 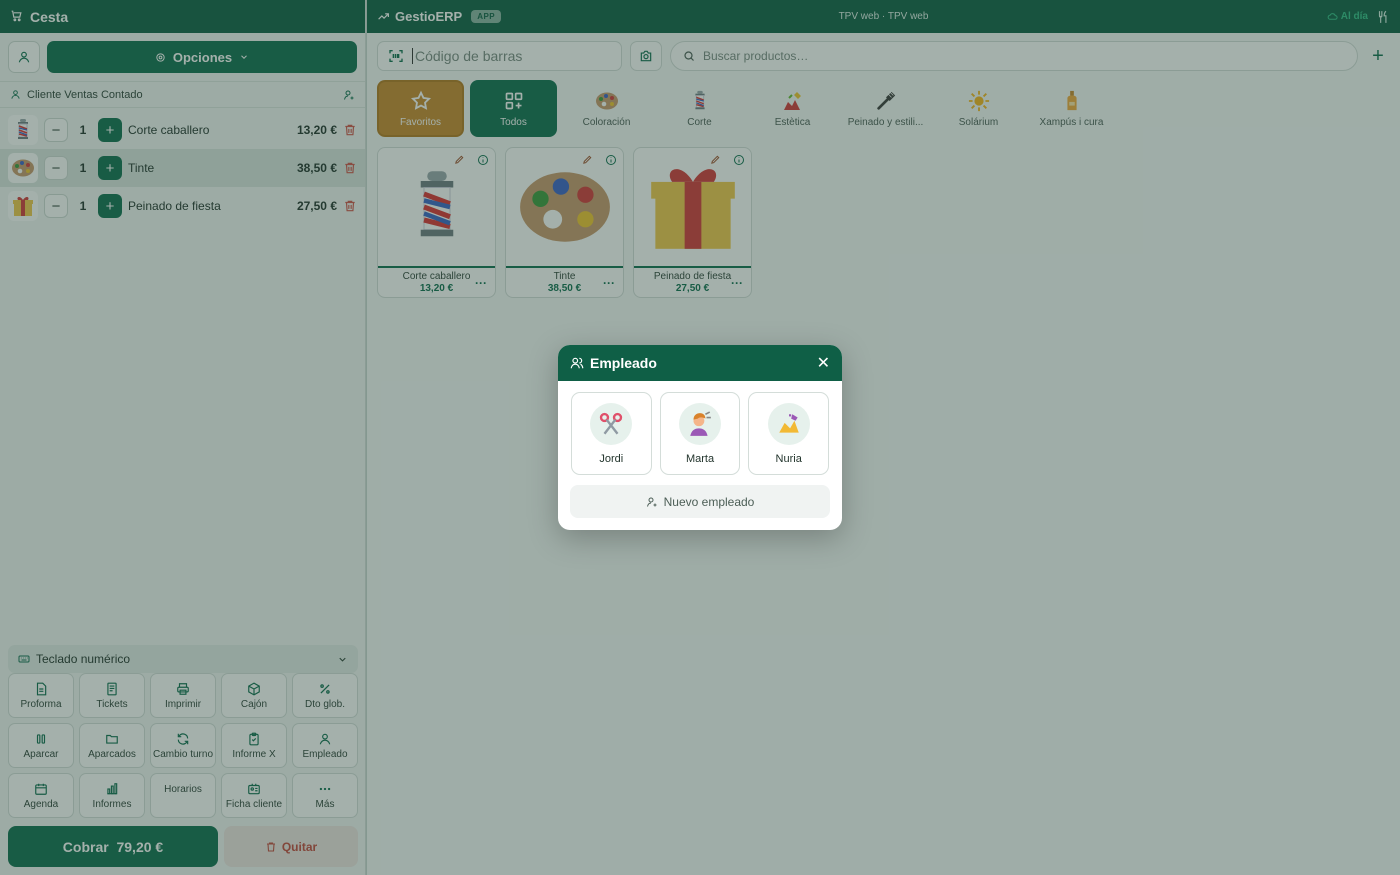 I want to click on employee-card-nuria: Nuria, so click(x=789, y=433).